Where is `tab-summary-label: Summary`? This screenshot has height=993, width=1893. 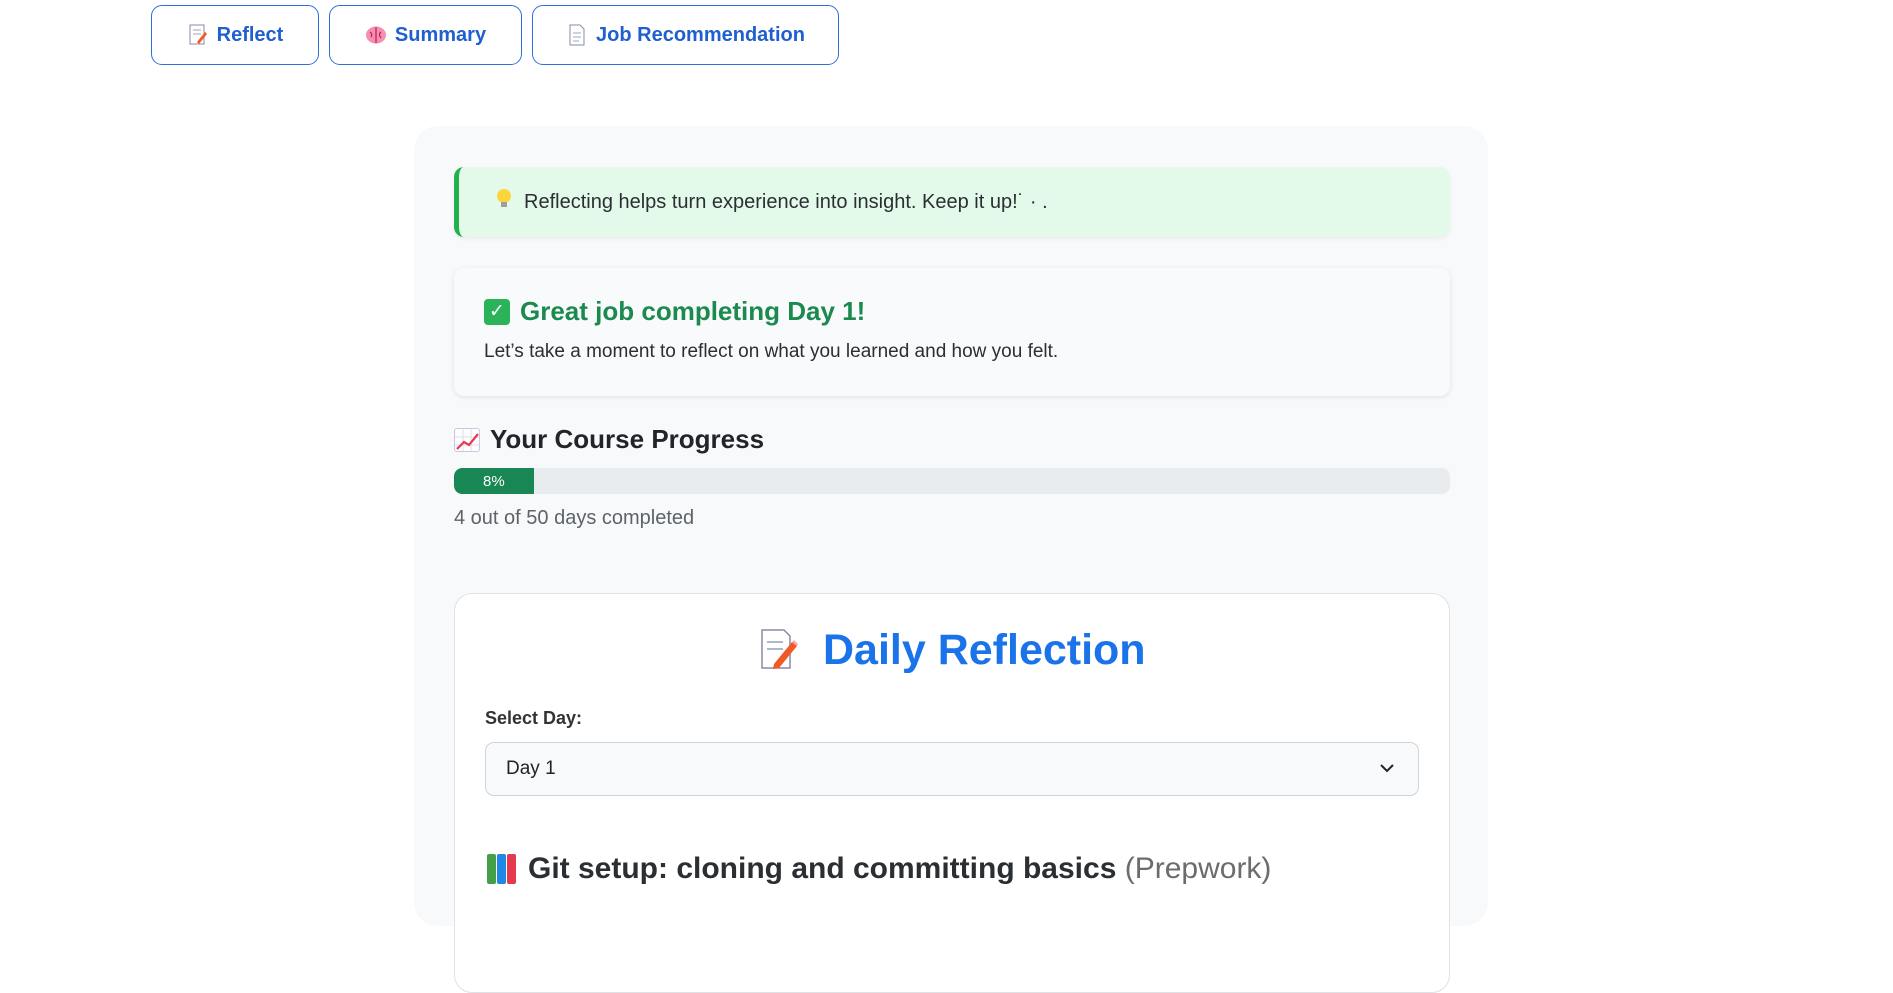 tab-summary-label: Summary is located at coordinates (440, 34).